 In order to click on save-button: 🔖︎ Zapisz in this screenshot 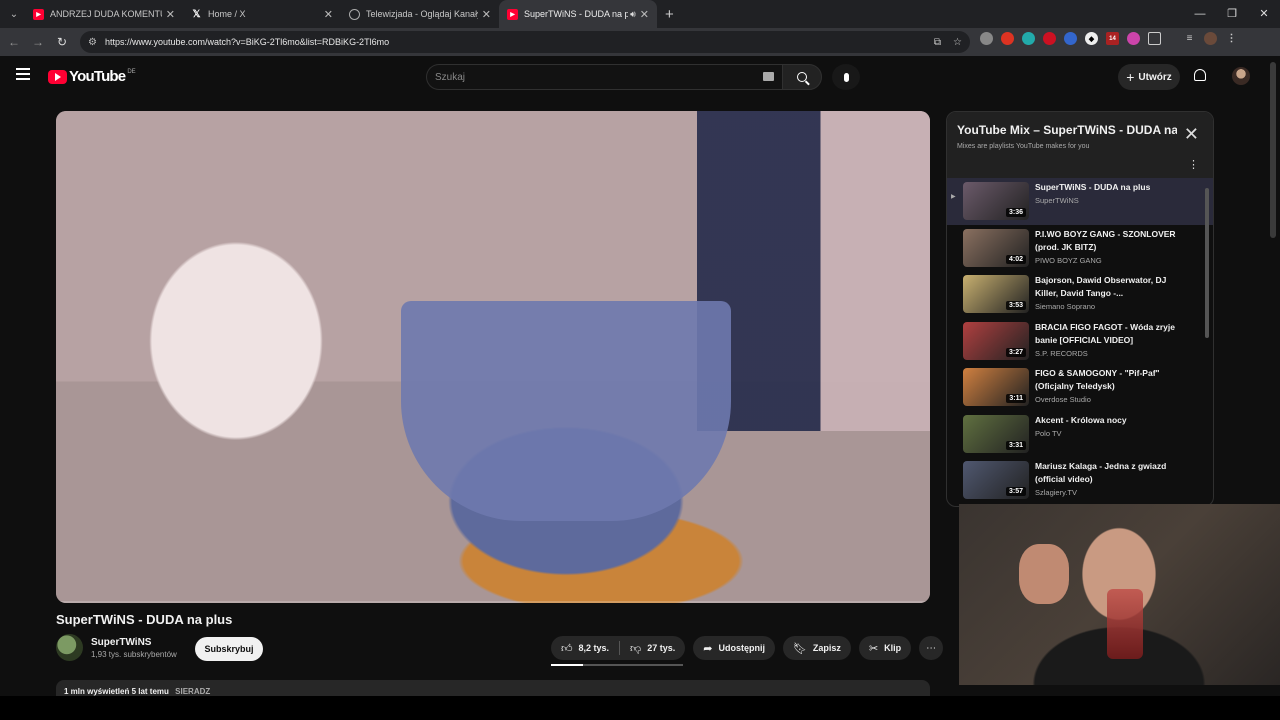, I will do `click(816, 648)`.